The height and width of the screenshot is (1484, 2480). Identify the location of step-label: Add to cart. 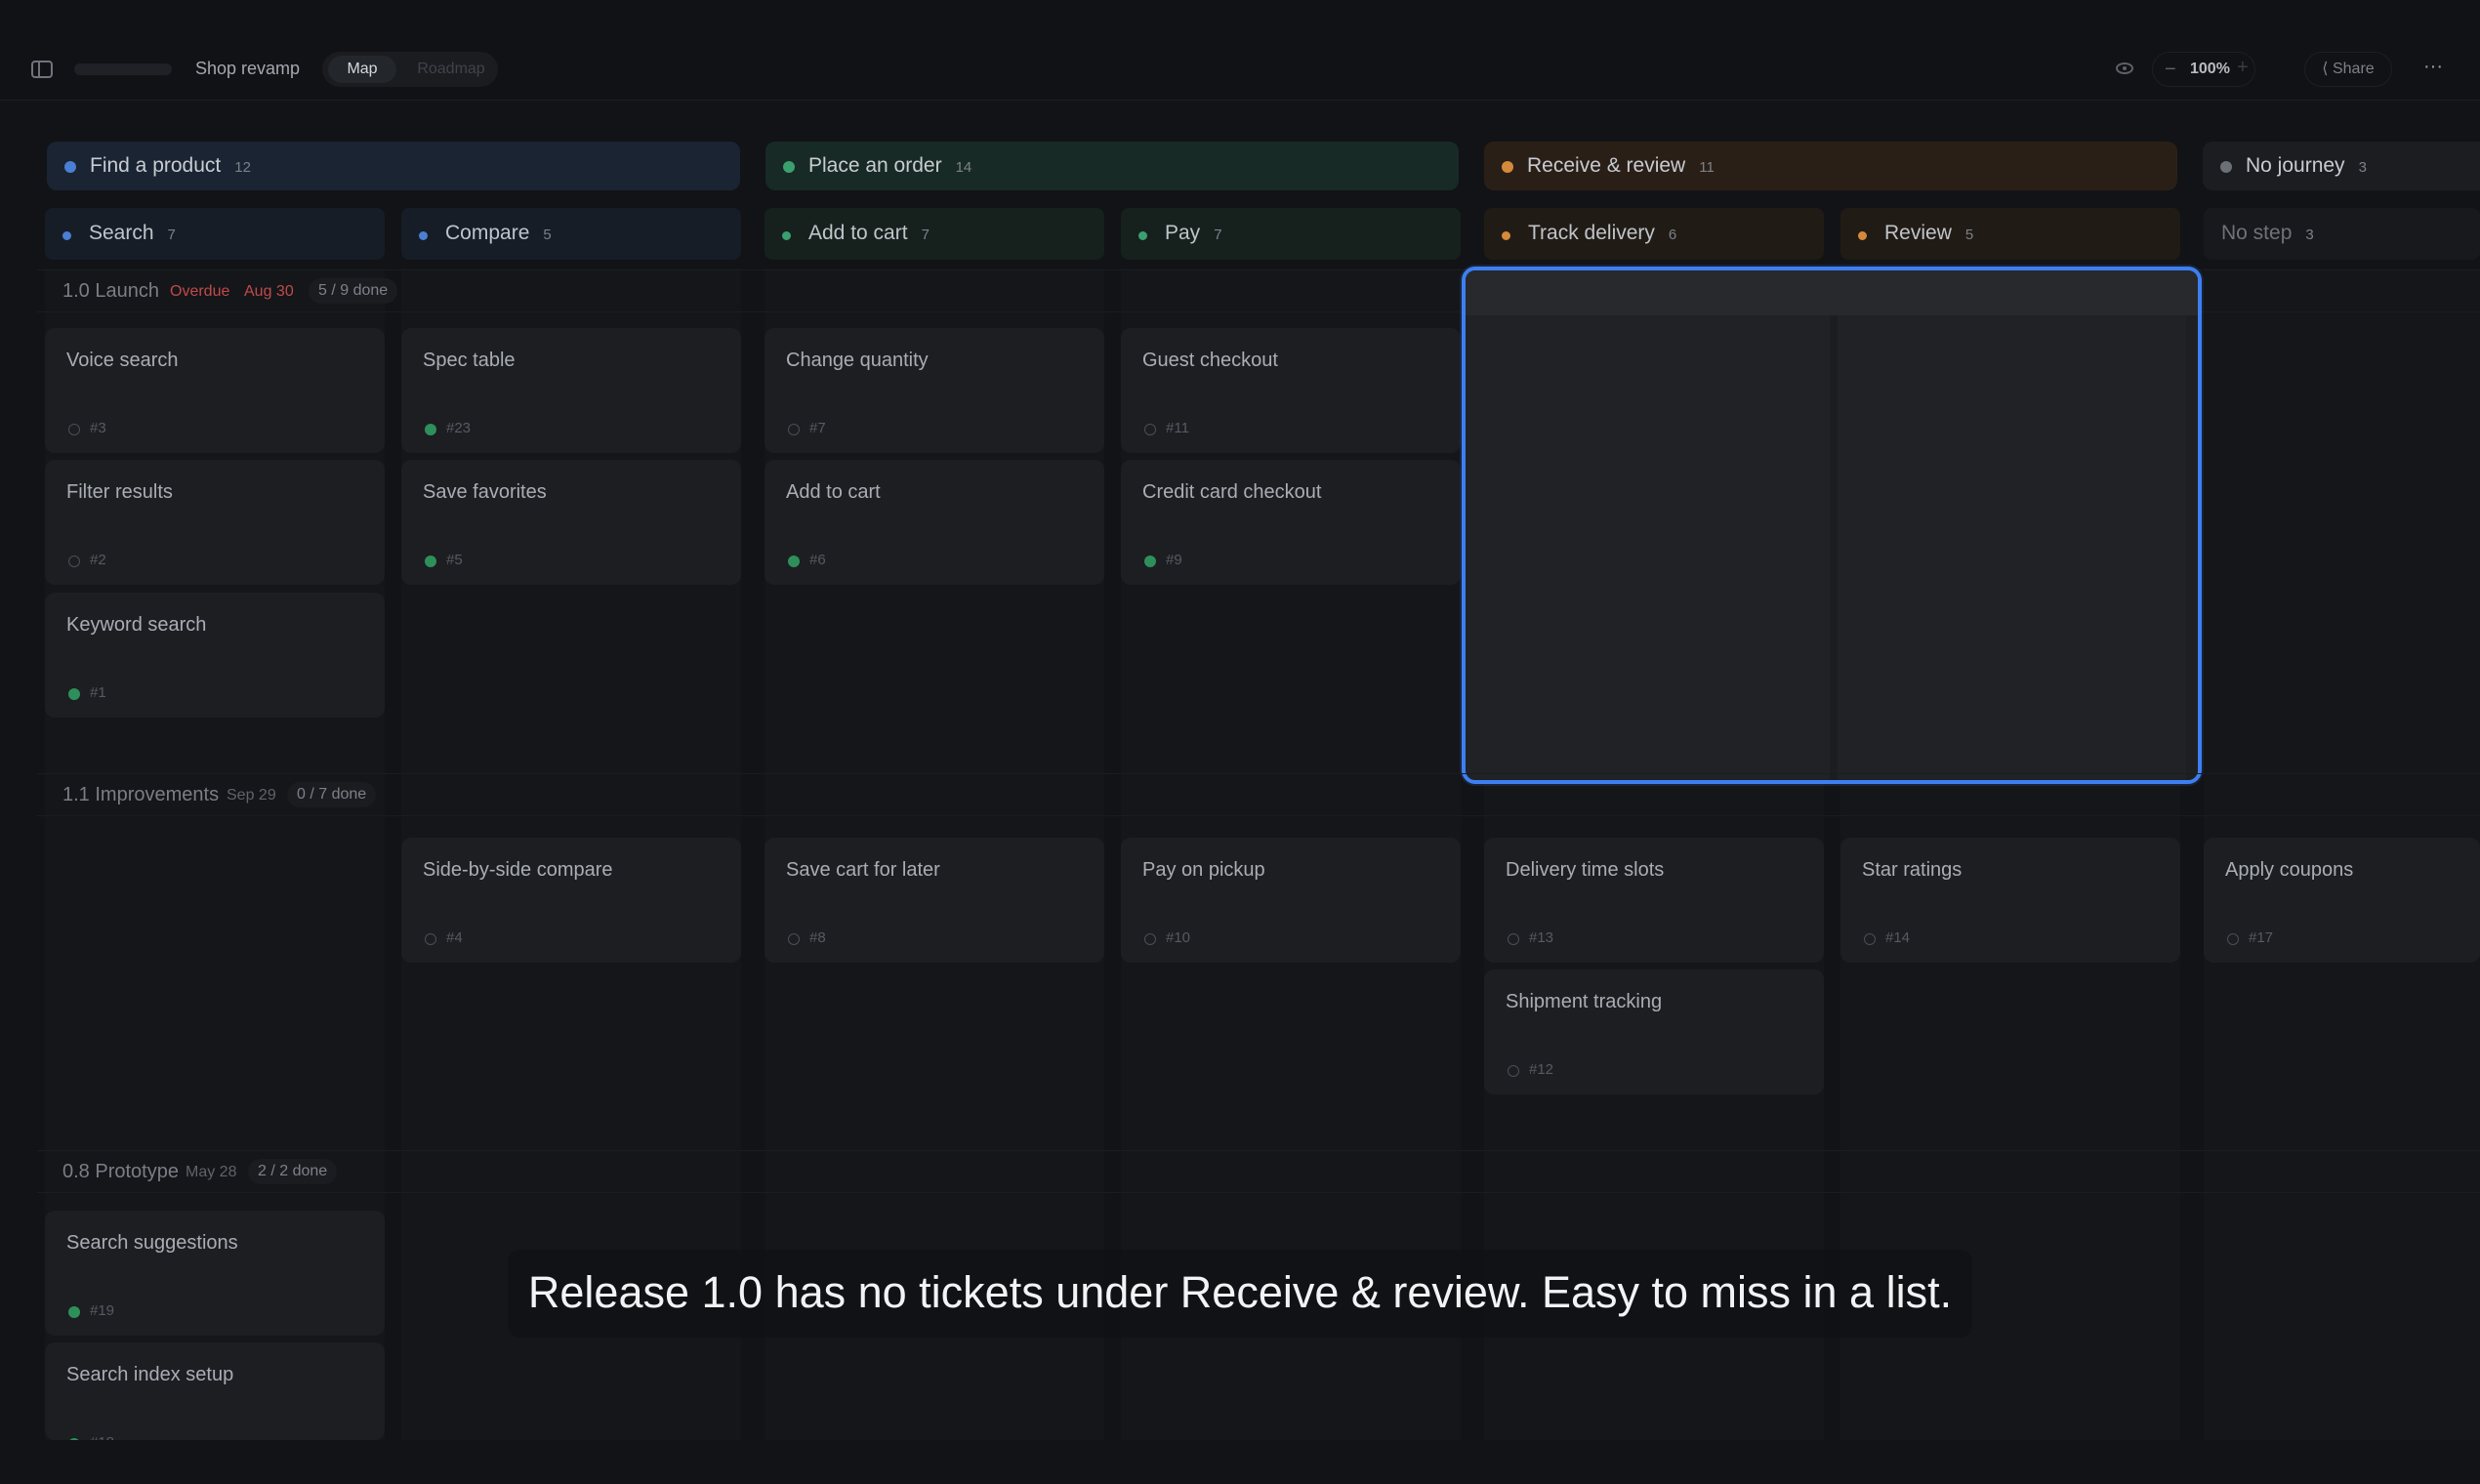
(858, 233).